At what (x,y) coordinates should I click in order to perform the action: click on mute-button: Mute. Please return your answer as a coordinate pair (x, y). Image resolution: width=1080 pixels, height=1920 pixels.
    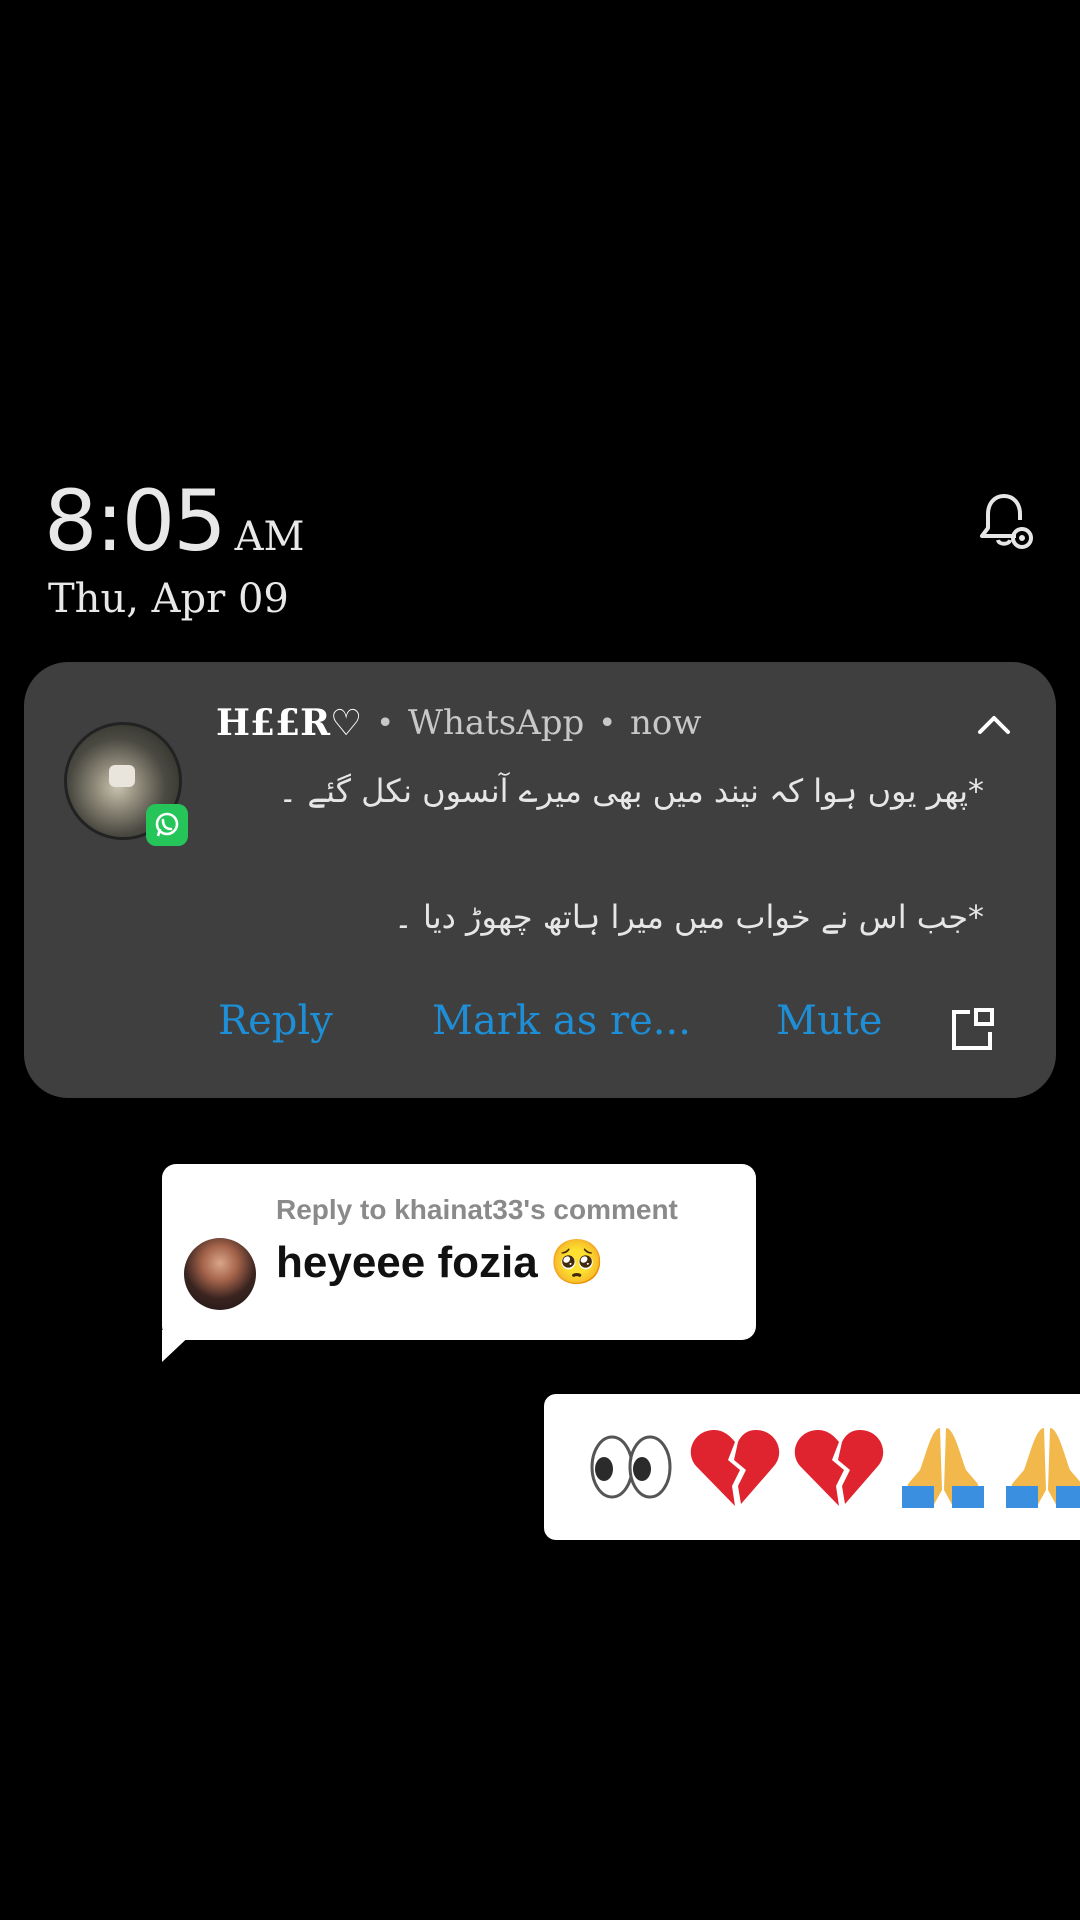
    Looking at the image, I should click on (829, 1021).